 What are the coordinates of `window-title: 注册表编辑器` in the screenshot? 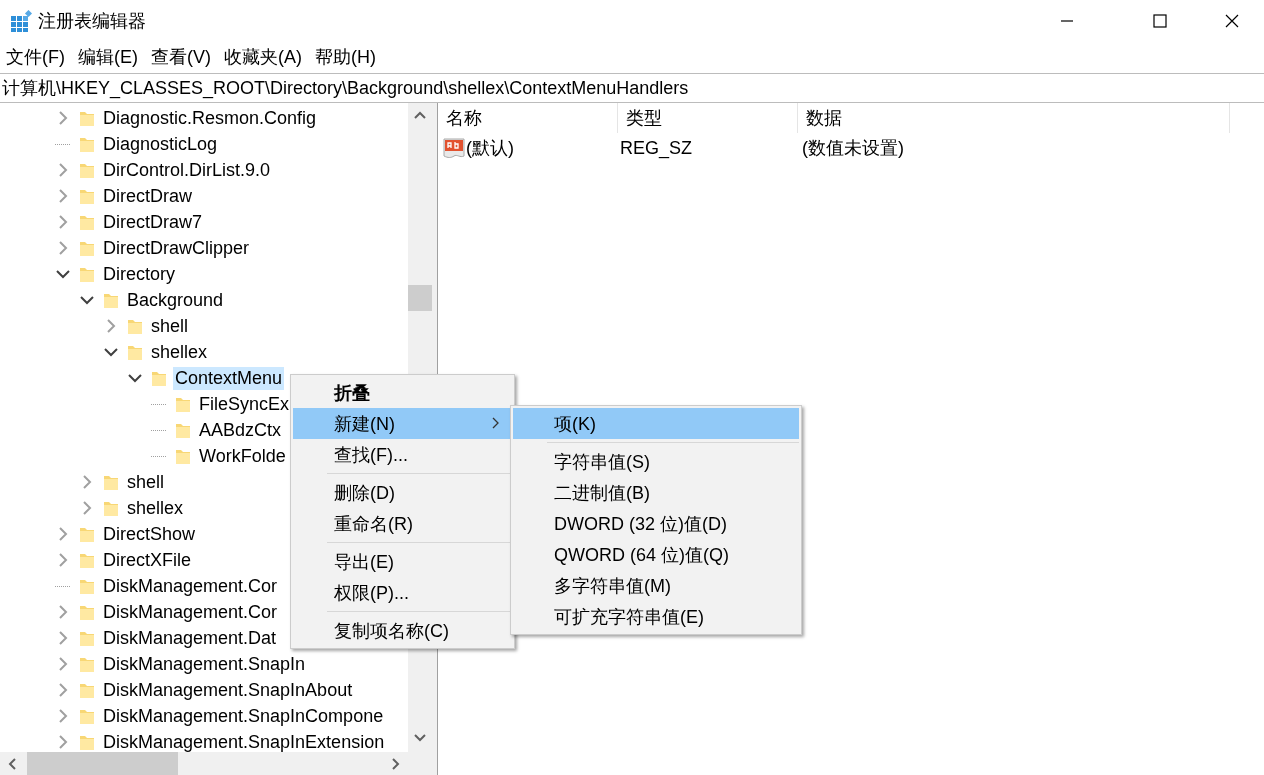 It's located at (92, 21).